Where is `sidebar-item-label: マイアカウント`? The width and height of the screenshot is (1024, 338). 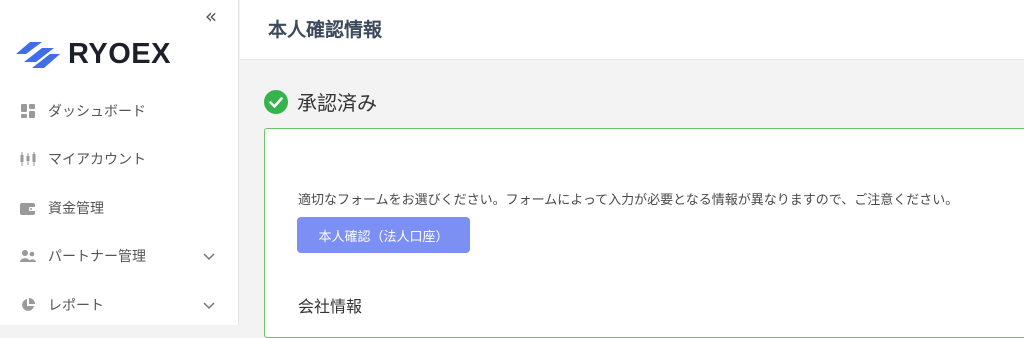
sidebar-item-label: マイアカウント is located at coordinates (97, 160).